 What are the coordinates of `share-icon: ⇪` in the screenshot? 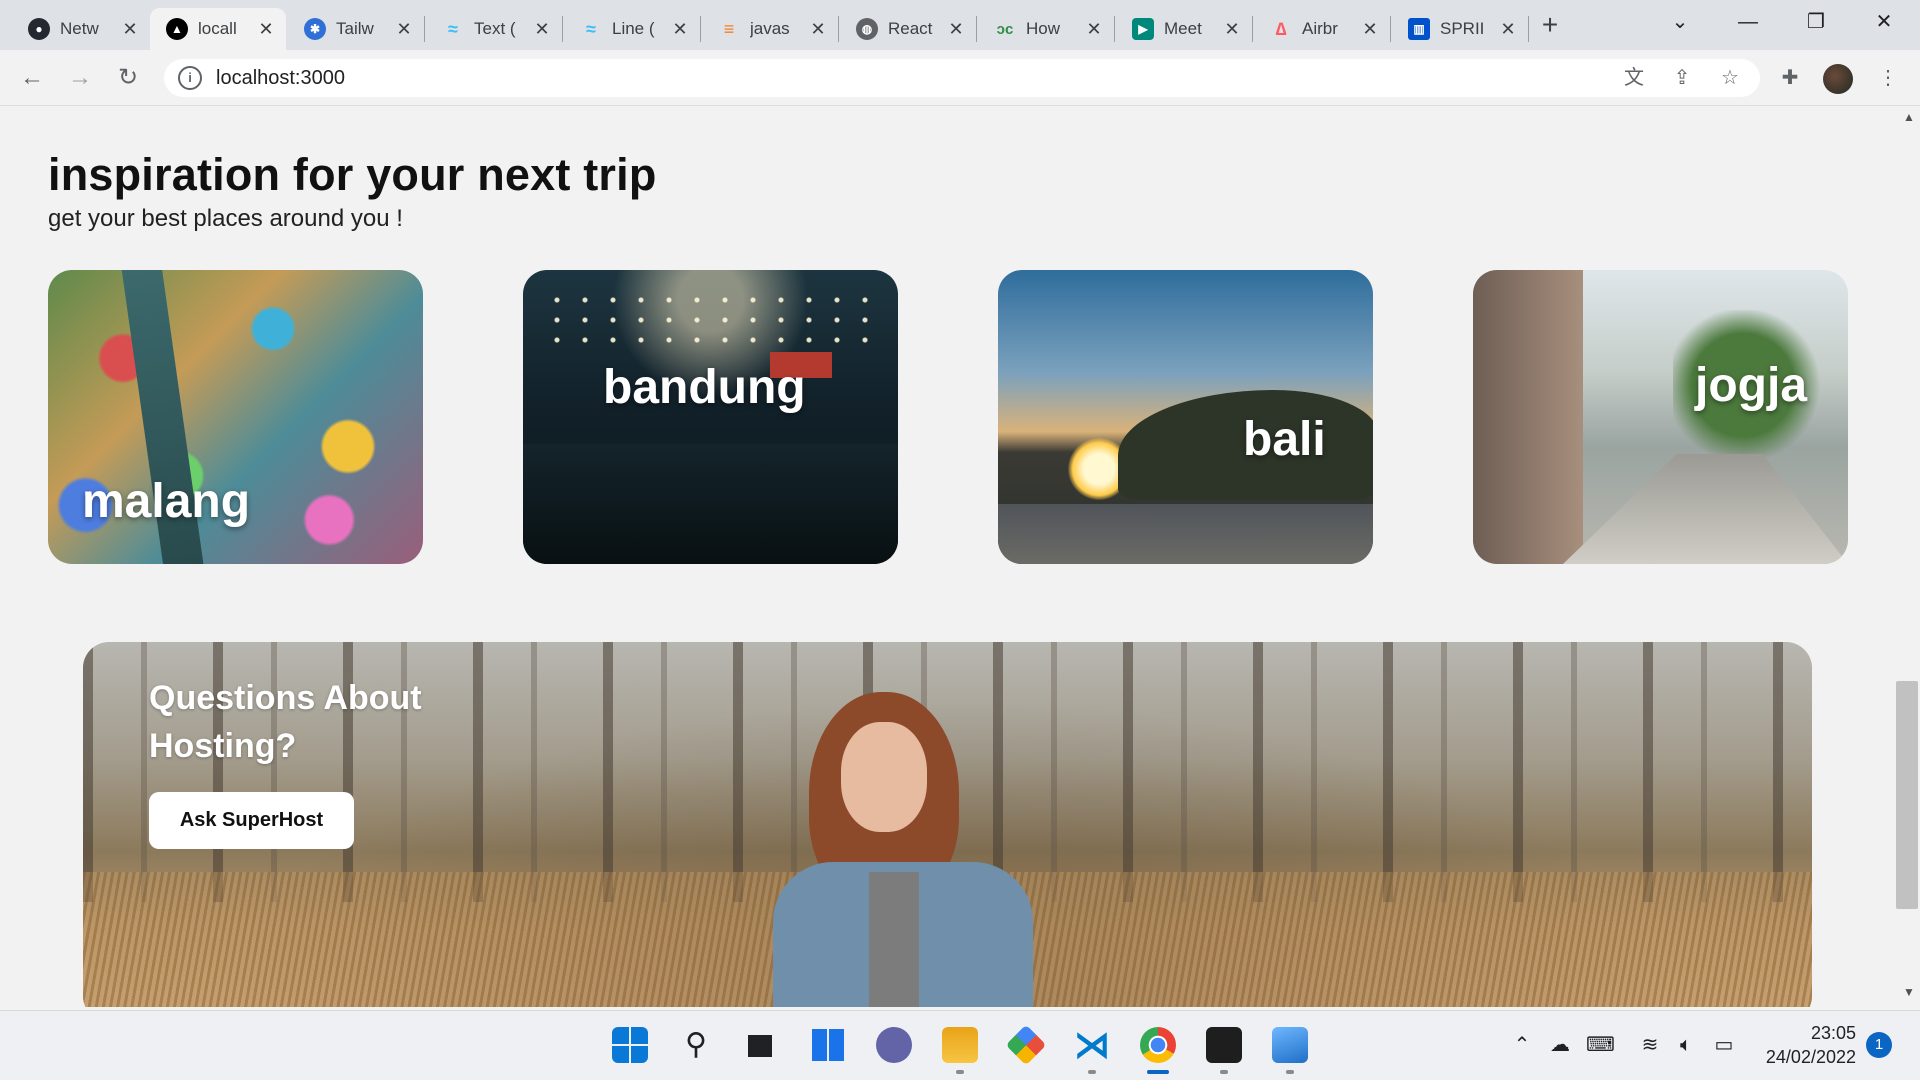 It's located at (1682, 78).